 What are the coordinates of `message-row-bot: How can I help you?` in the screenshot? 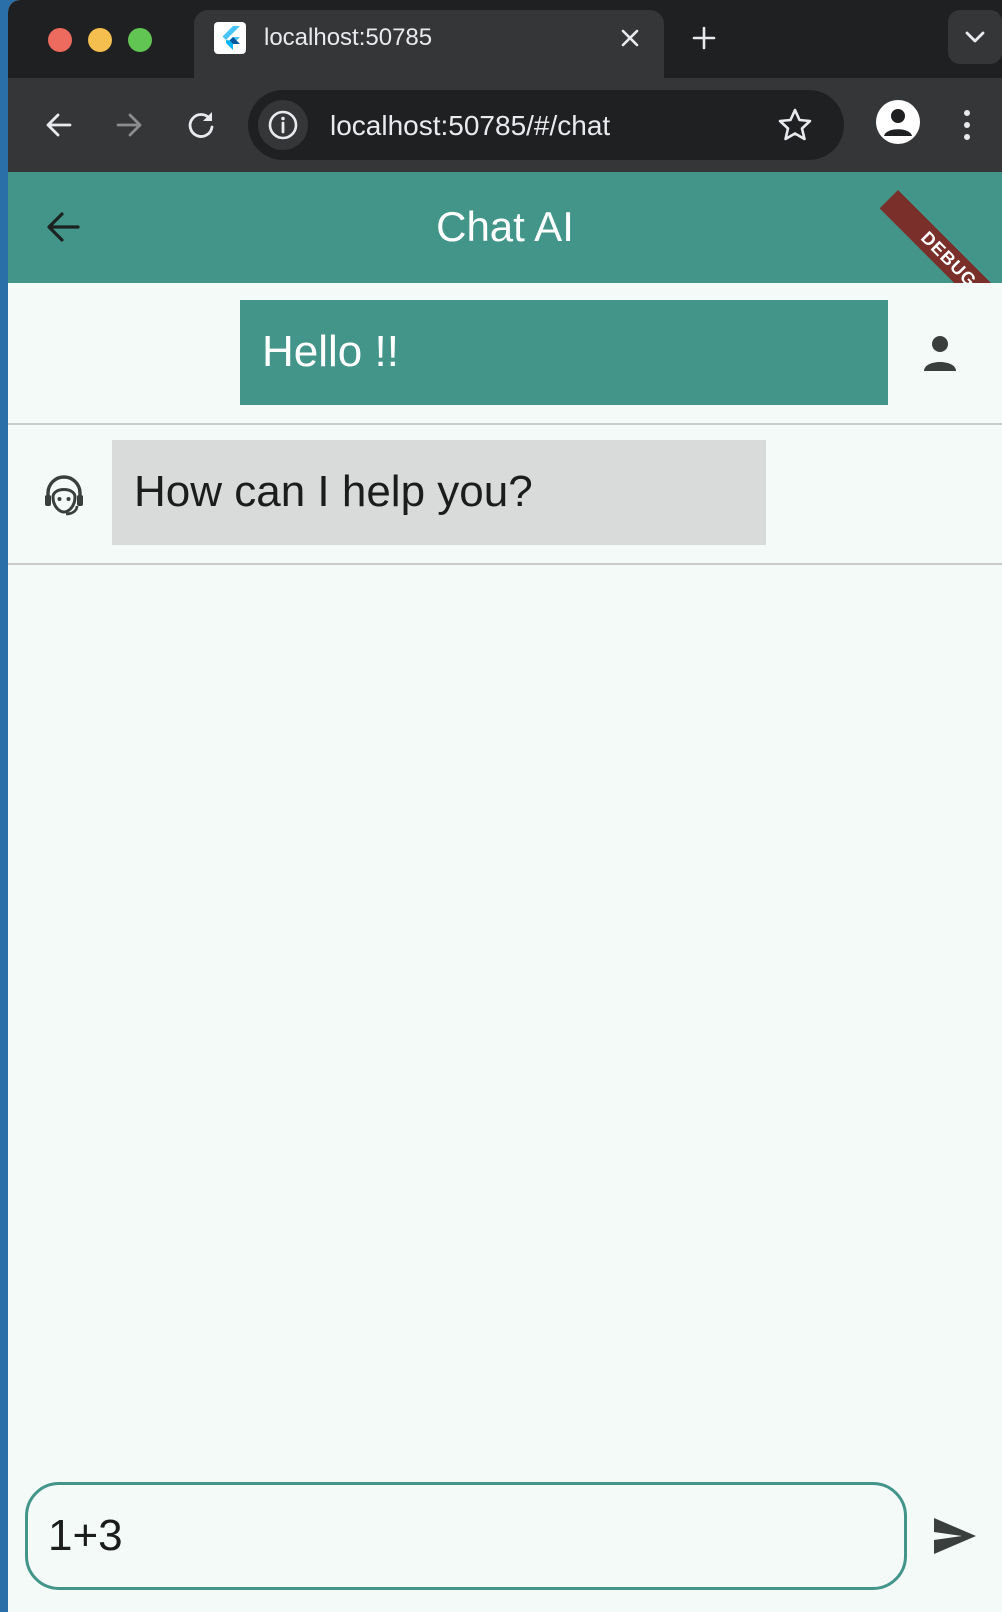 It's located at (505, 494).